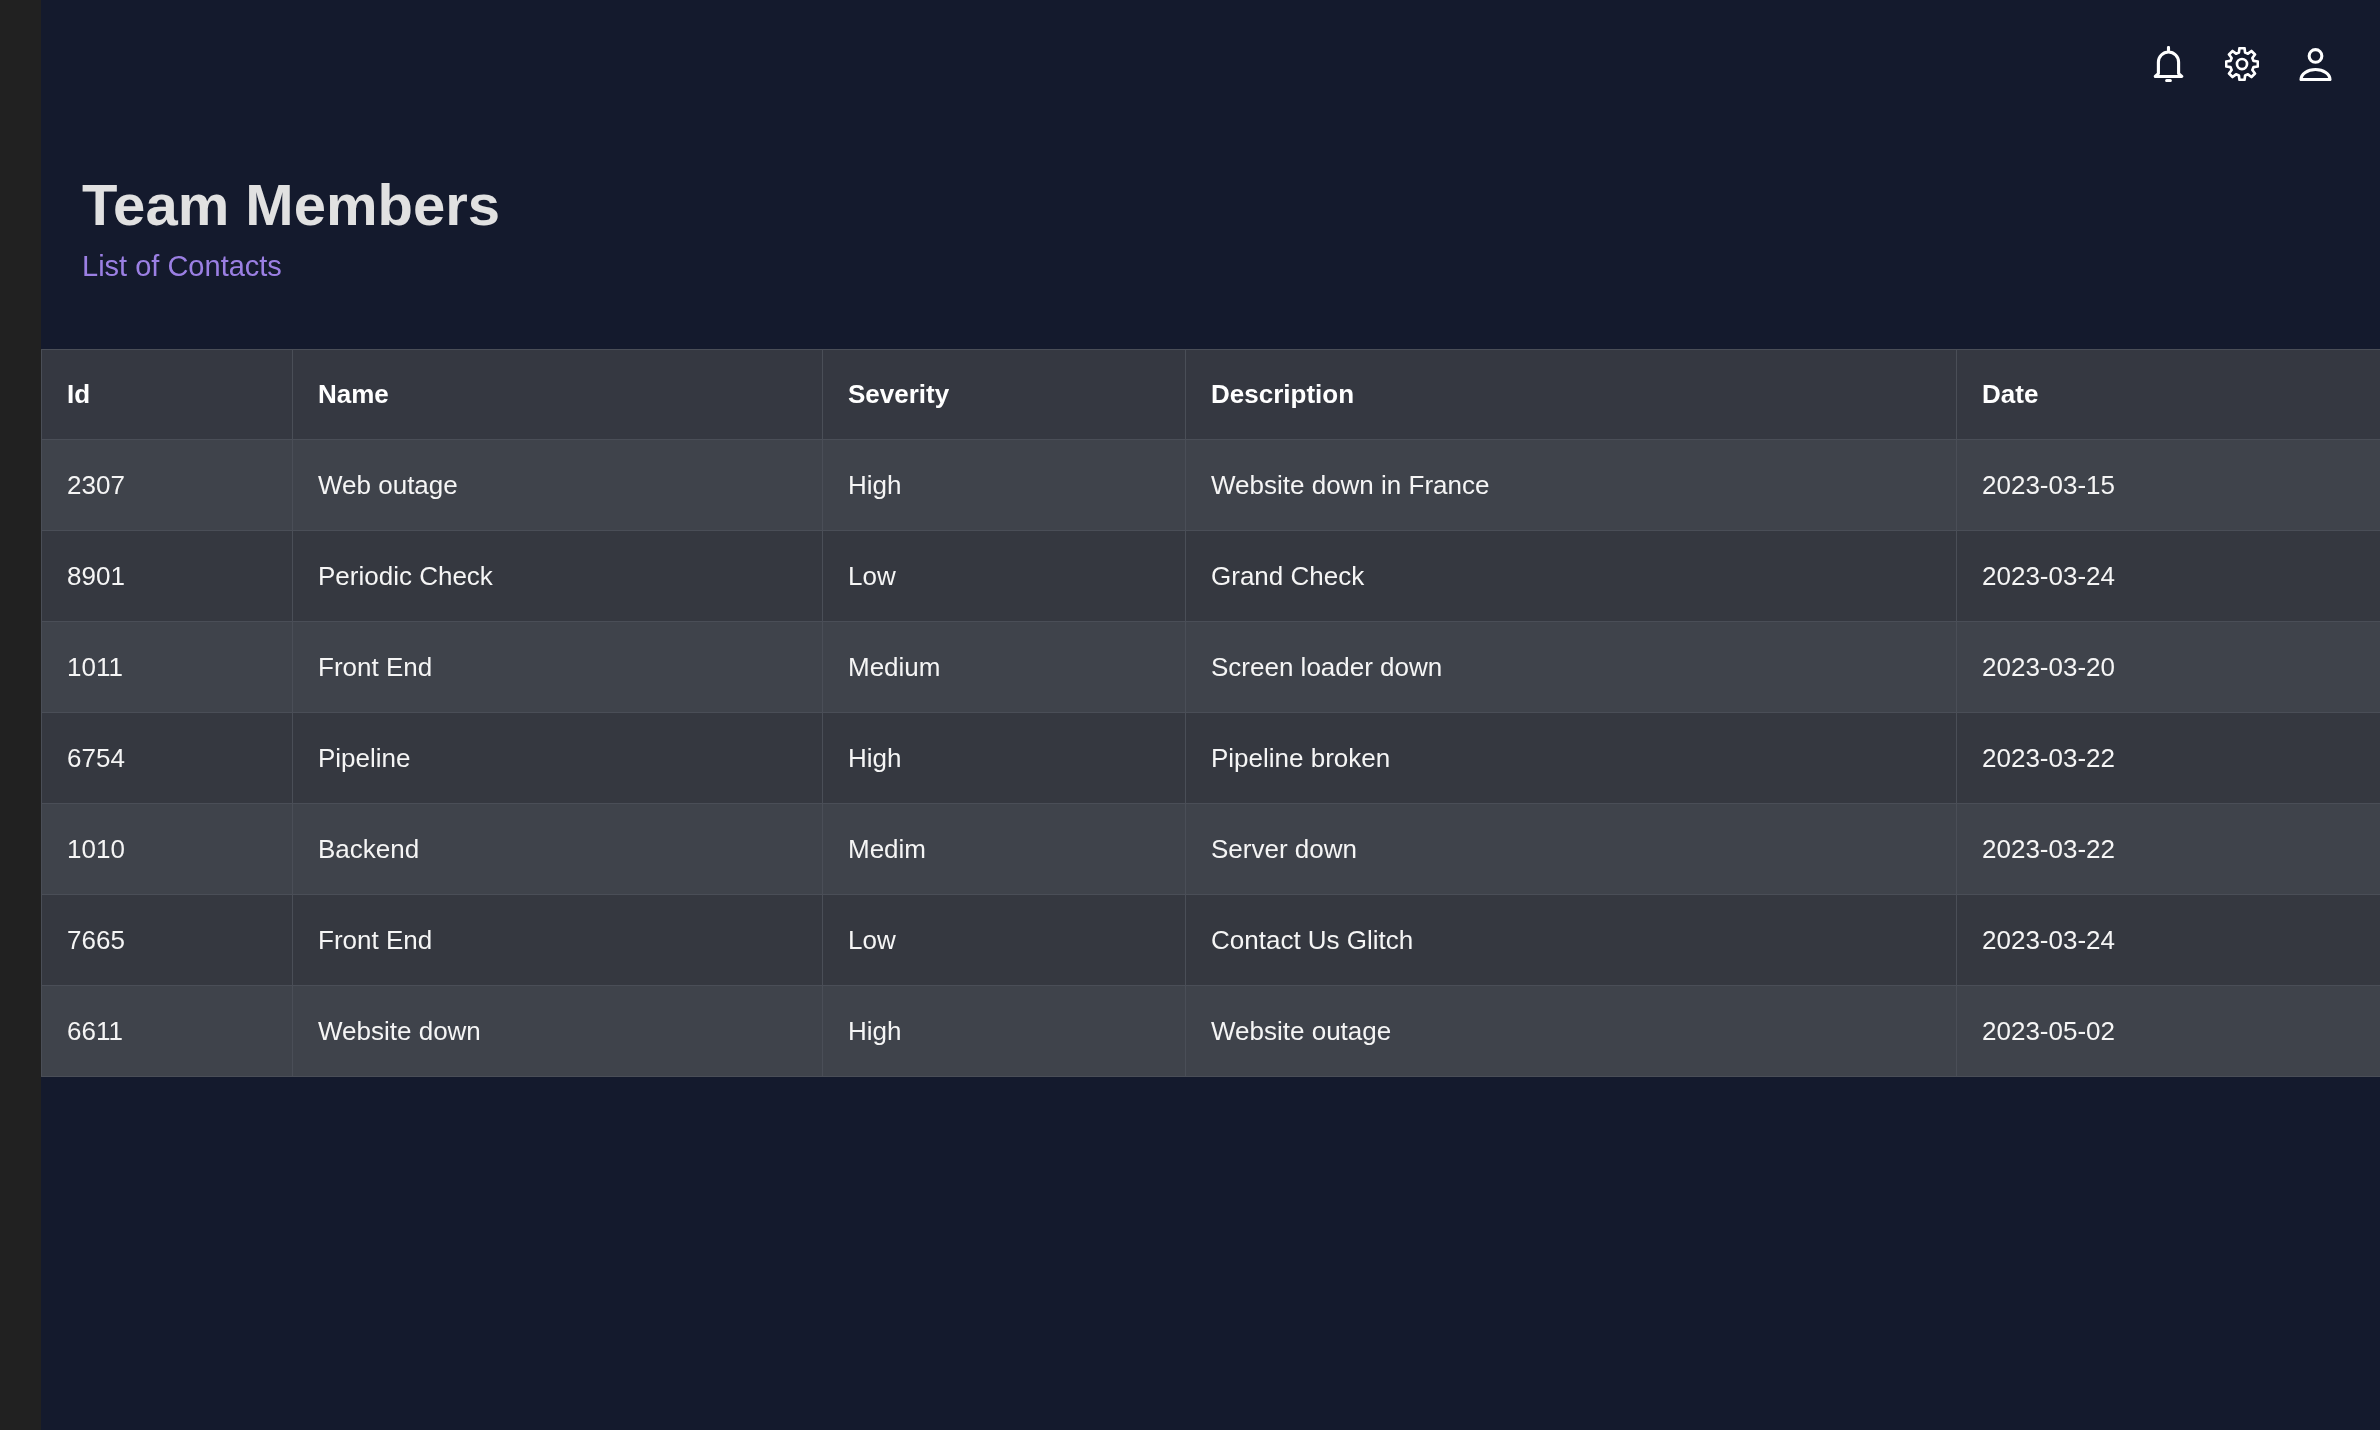 This screenshot has width=2380, height=1430. What do you see at coordinates (2315, 64) in the screenshot?
I see `user-icon` at bounding box center [2315, 64].